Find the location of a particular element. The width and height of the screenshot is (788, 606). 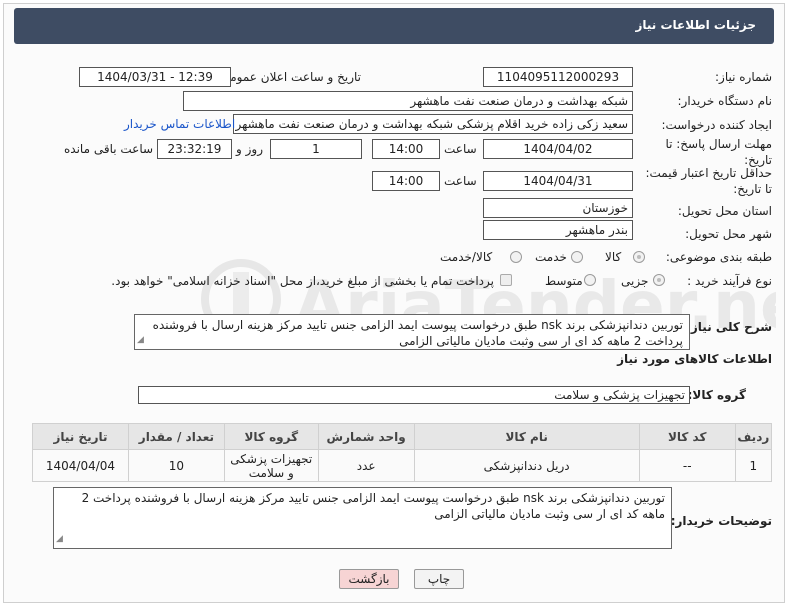

days-remaining-field: 1 is located at coordinates (316, 149).